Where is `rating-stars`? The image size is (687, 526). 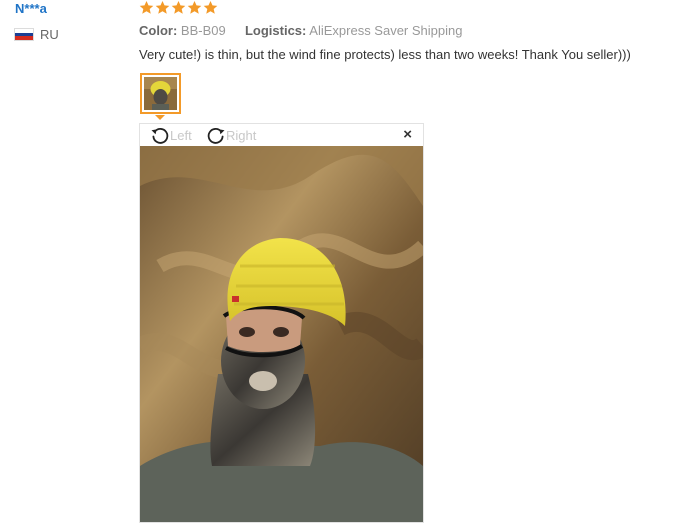
rating-stars is located at coordinates (178, 7).